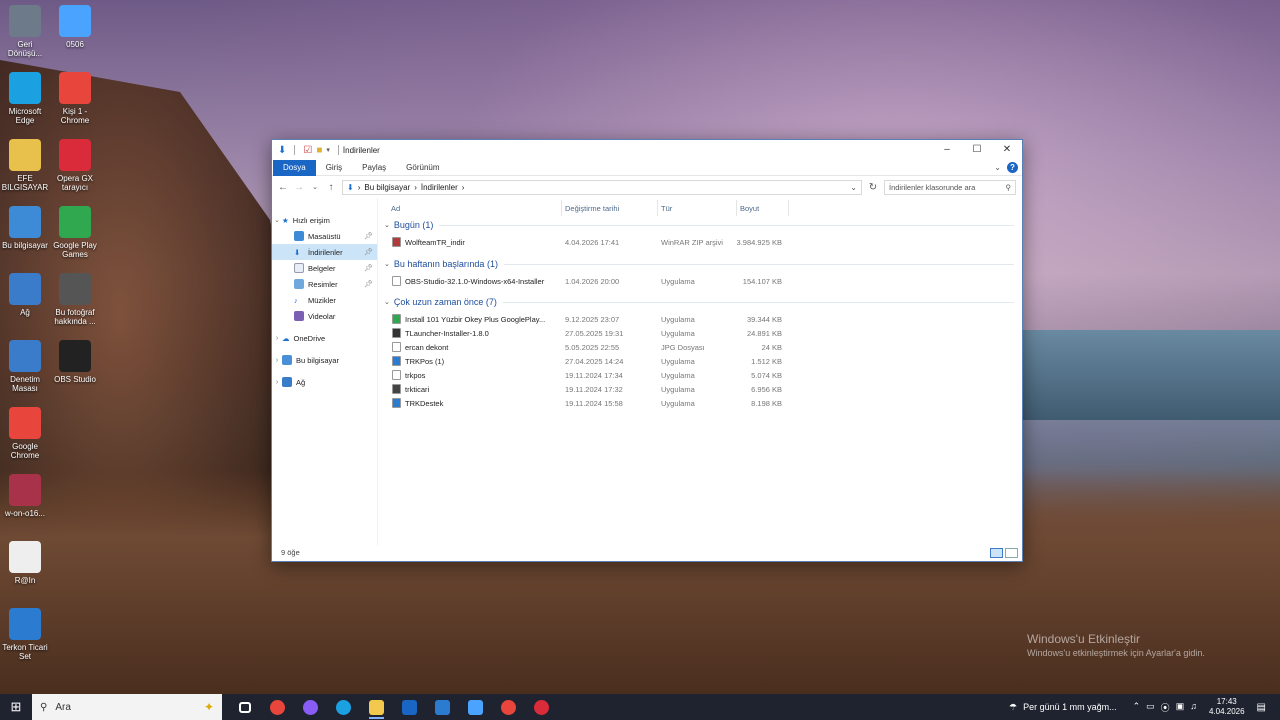  I want to click on desktop-icon-item: Denetim Masası, so click(25, 366).